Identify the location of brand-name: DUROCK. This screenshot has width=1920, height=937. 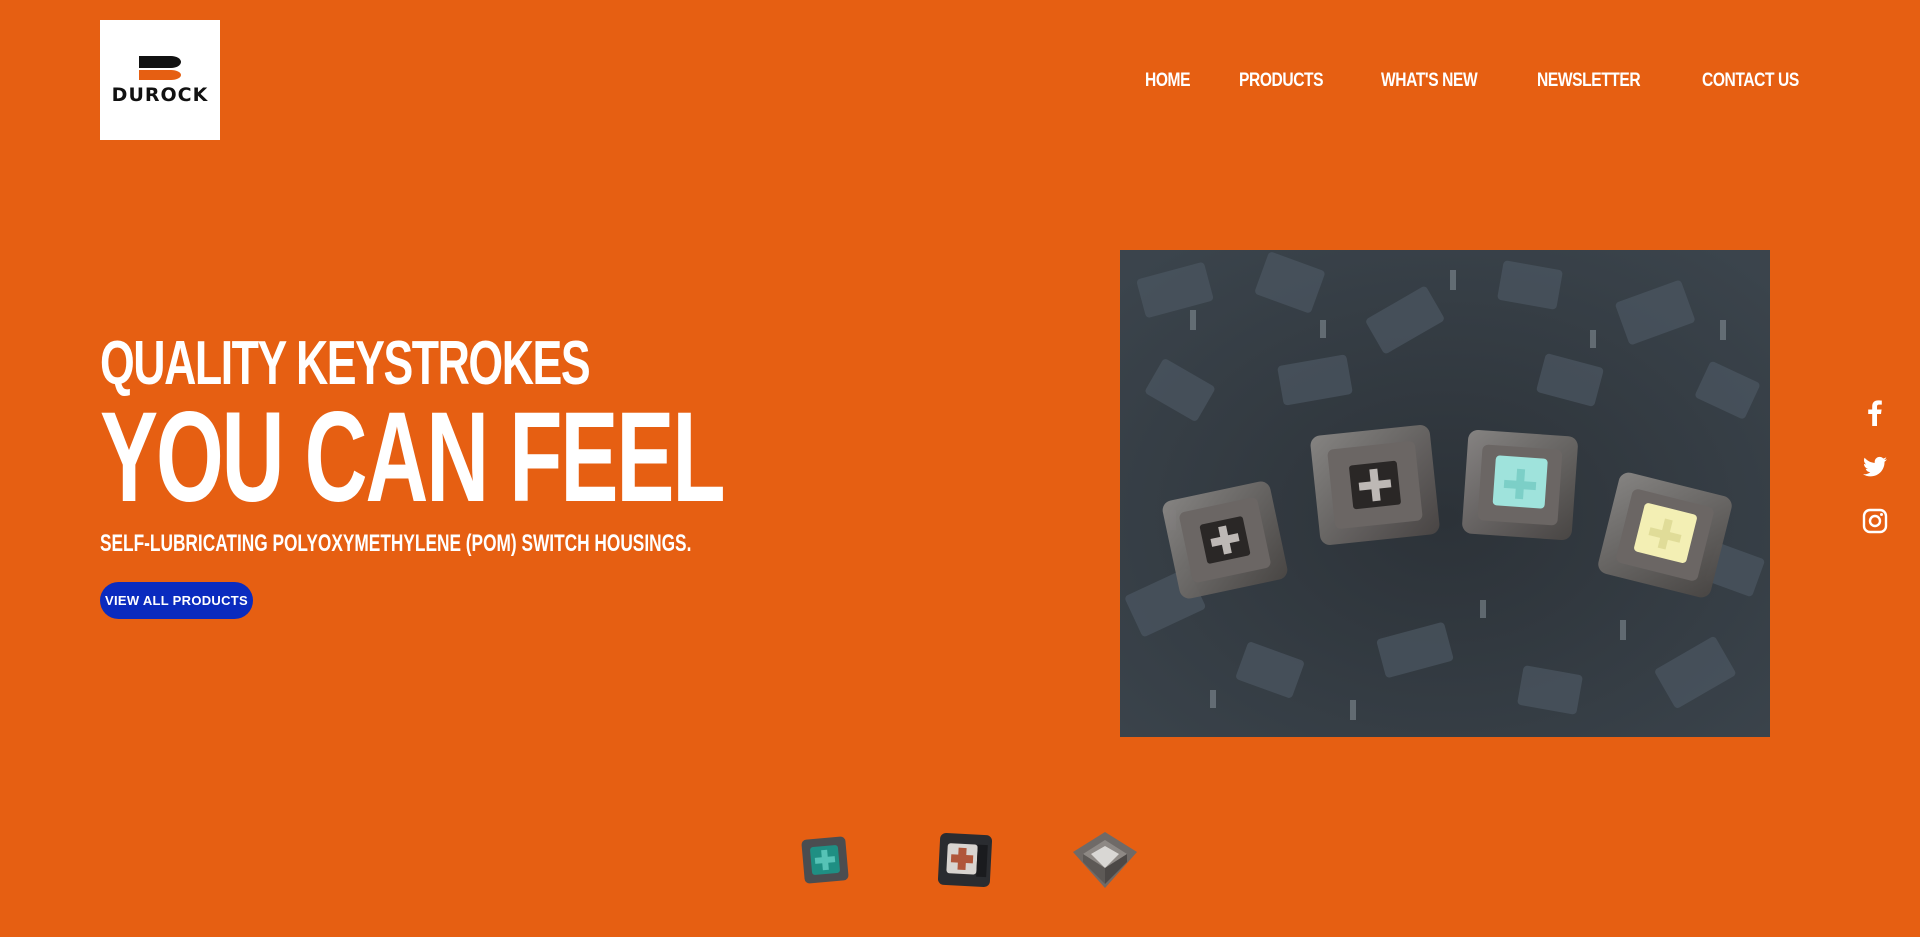
(160, 95).